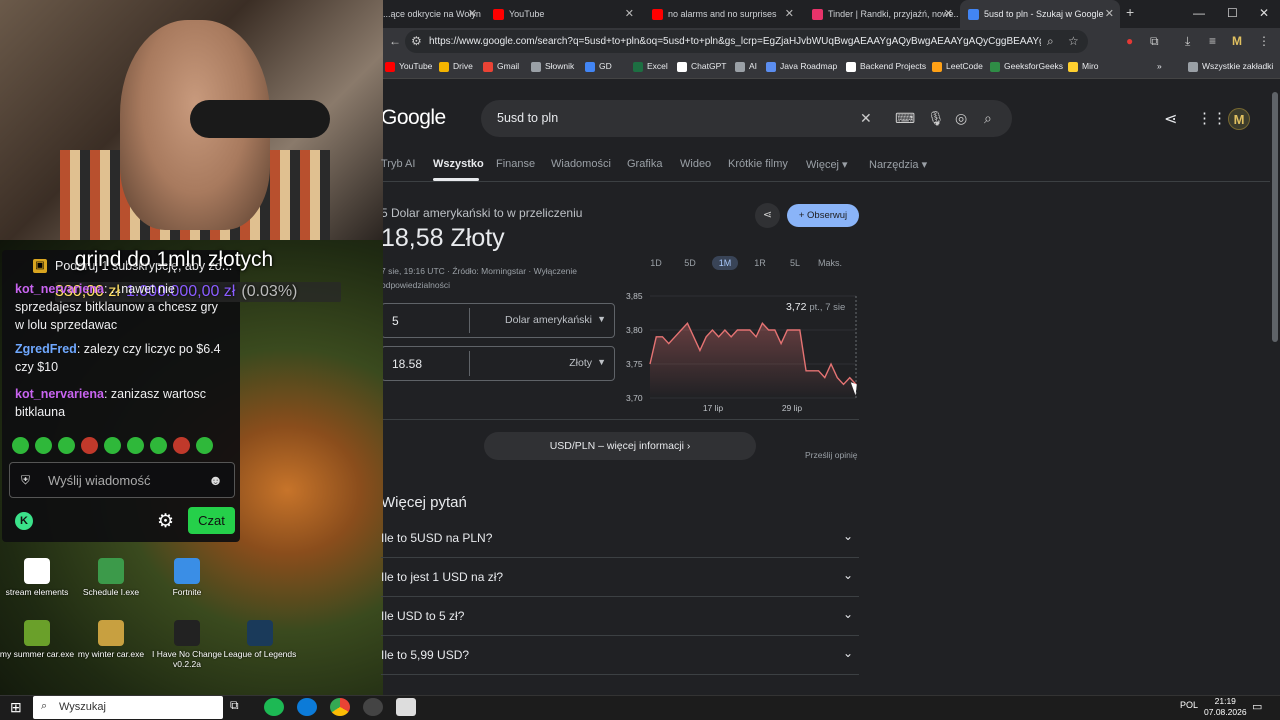 The width and height of the screenshot is (1280, 720). What do you see at coordinates (656, 263) in the screenshot?
I see `range-option: 1D` at bounding box center [656, 263].